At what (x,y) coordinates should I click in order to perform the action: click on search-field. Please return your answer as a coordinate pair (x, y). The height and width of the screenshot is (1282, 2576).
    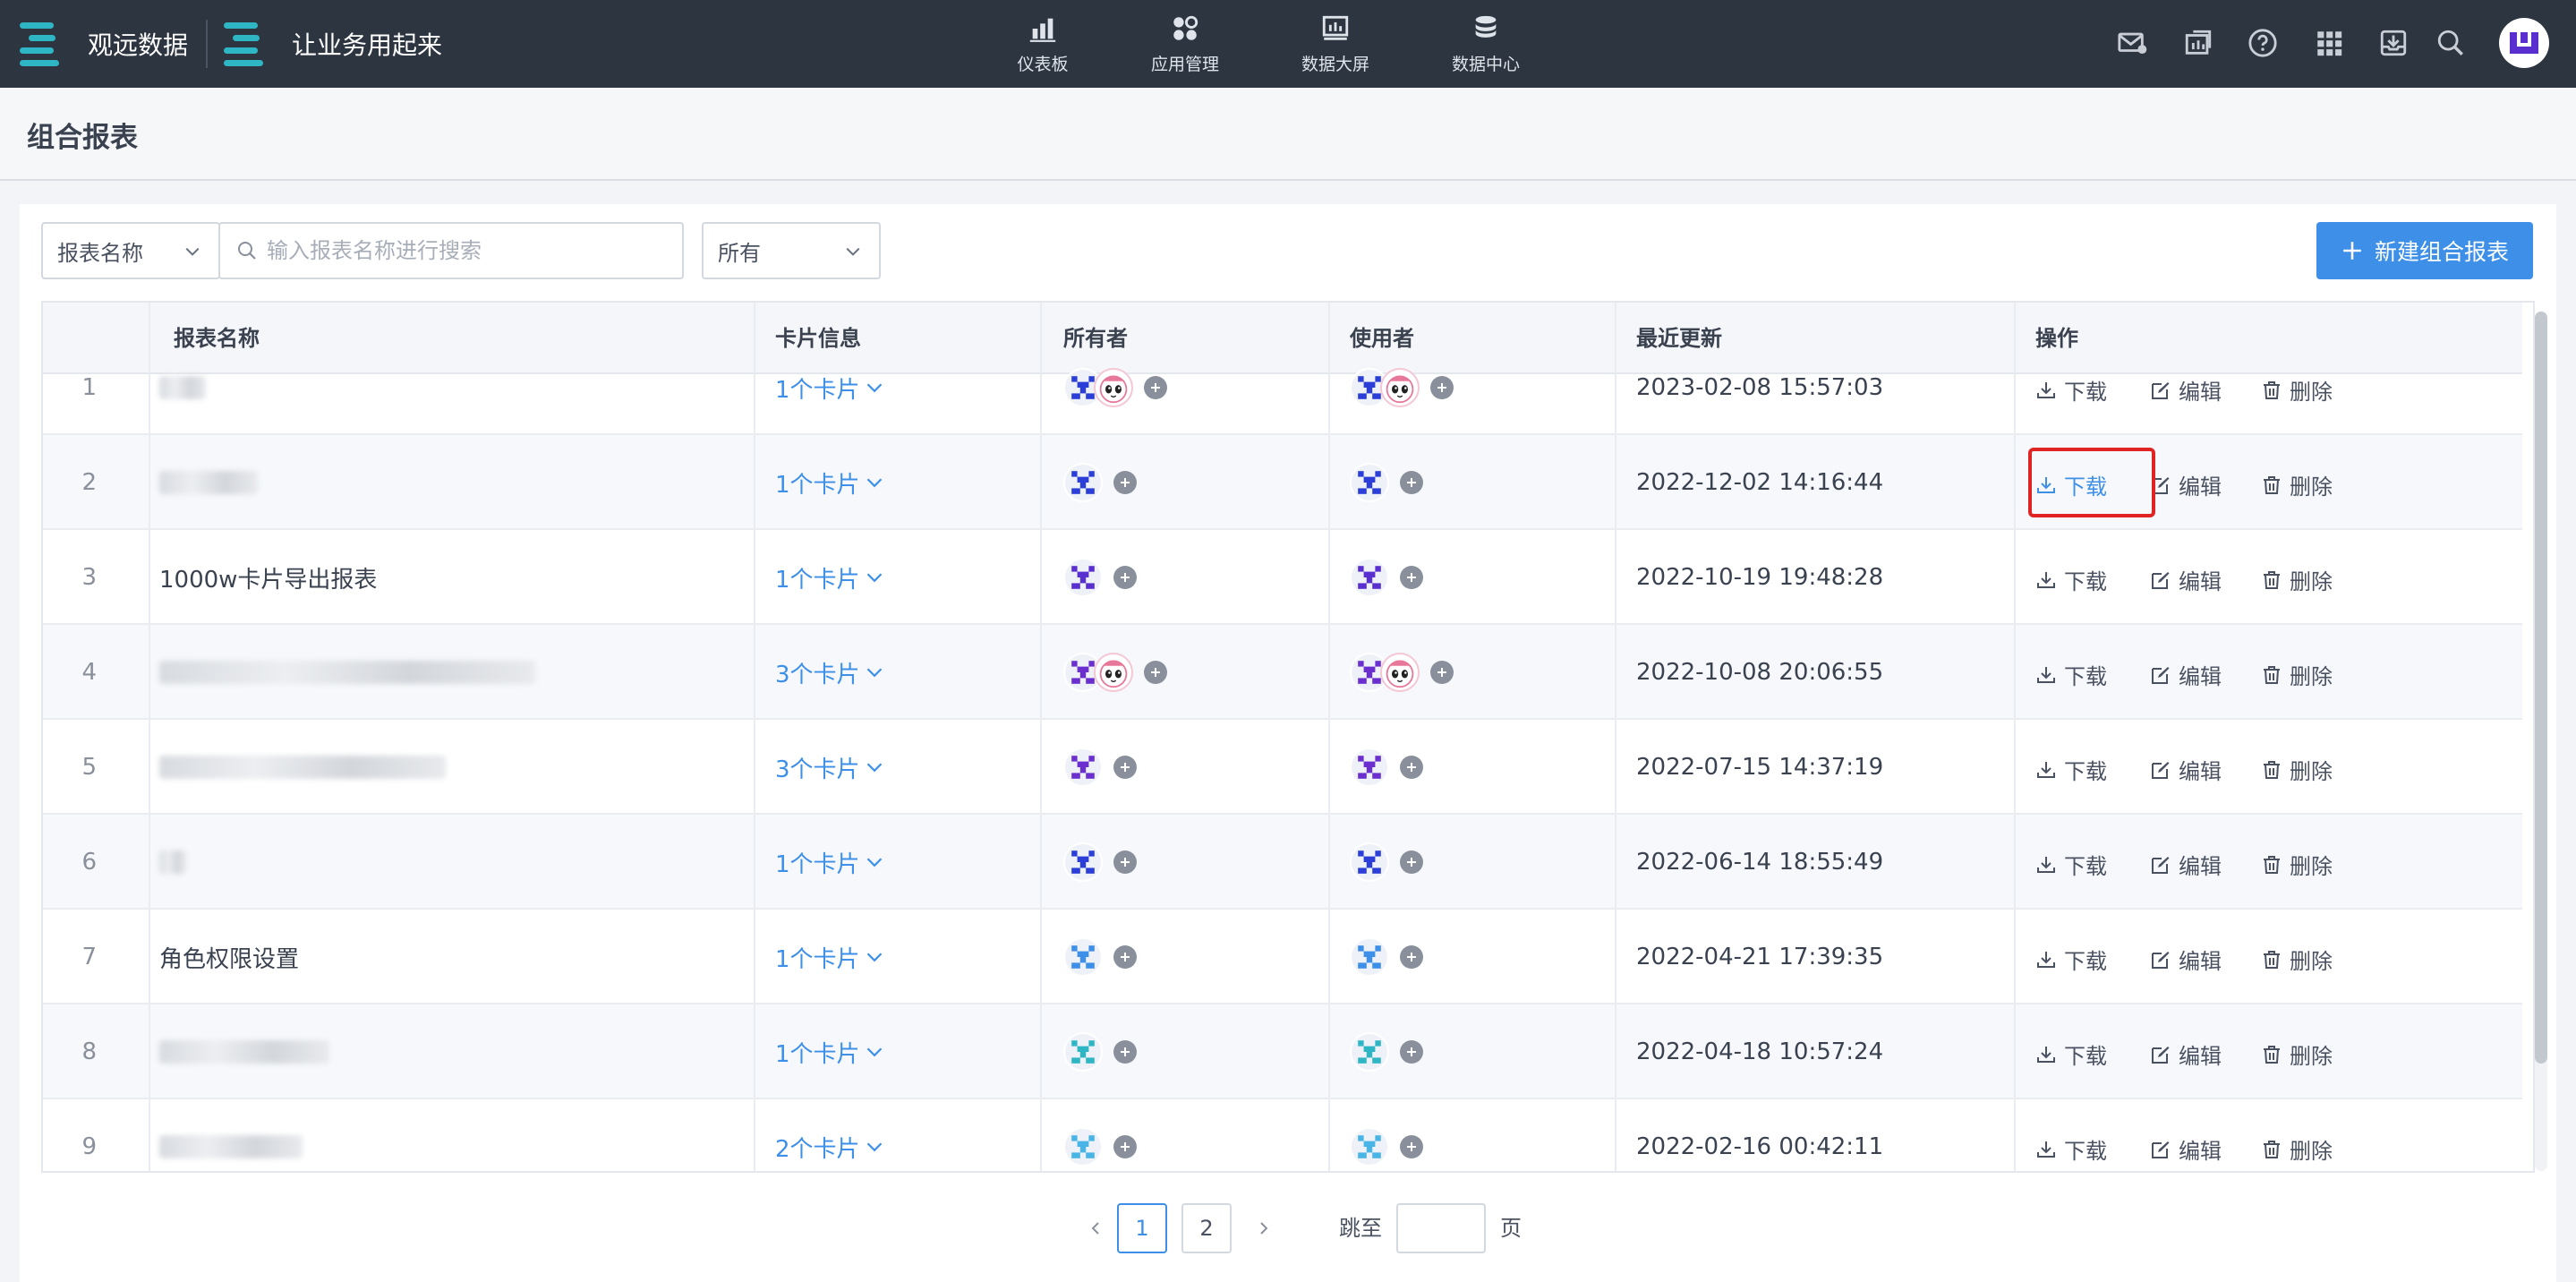
    Looking at the image, I should click on (451, 250).